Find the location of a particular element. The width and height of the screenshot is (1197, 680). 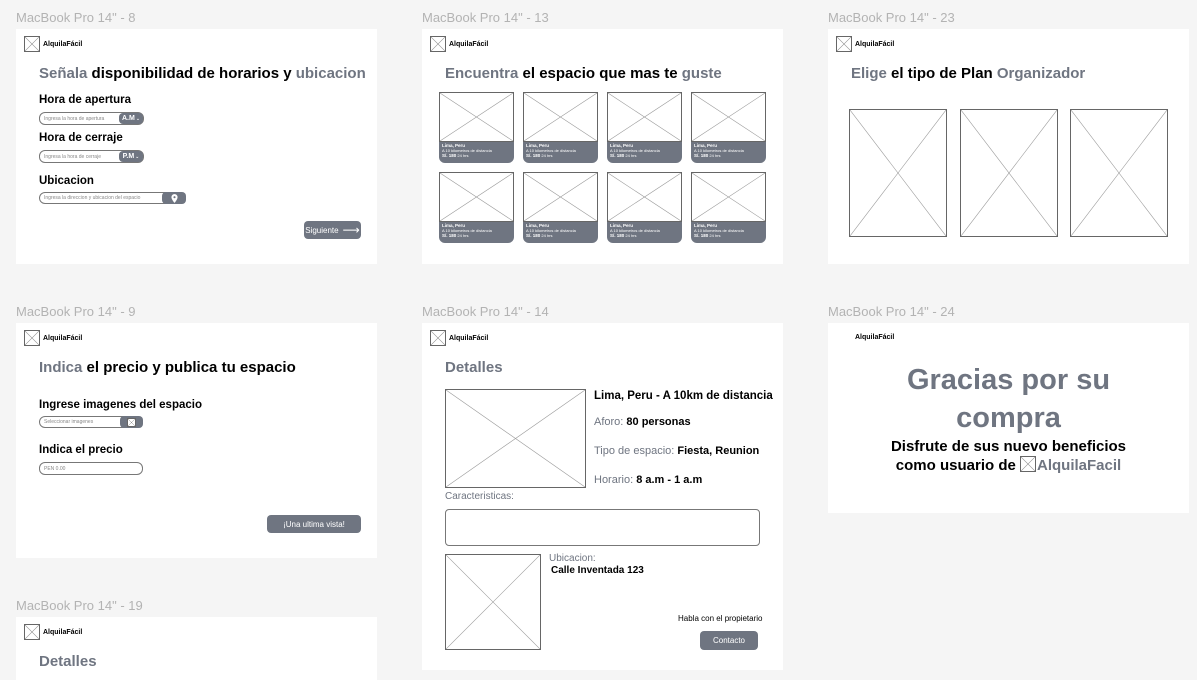

frame-title-23: MacBook Pro 14" - 23 is located at coordinates (891, 17).